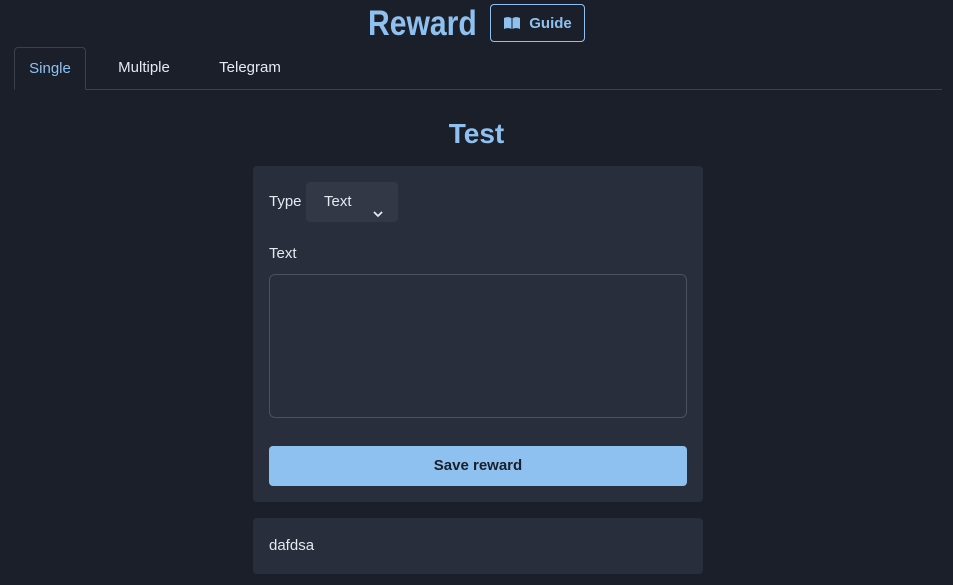 The width and height of the screenshot is (953, 585). I want to click on guide-button-label: Guide, so click(550, 23).